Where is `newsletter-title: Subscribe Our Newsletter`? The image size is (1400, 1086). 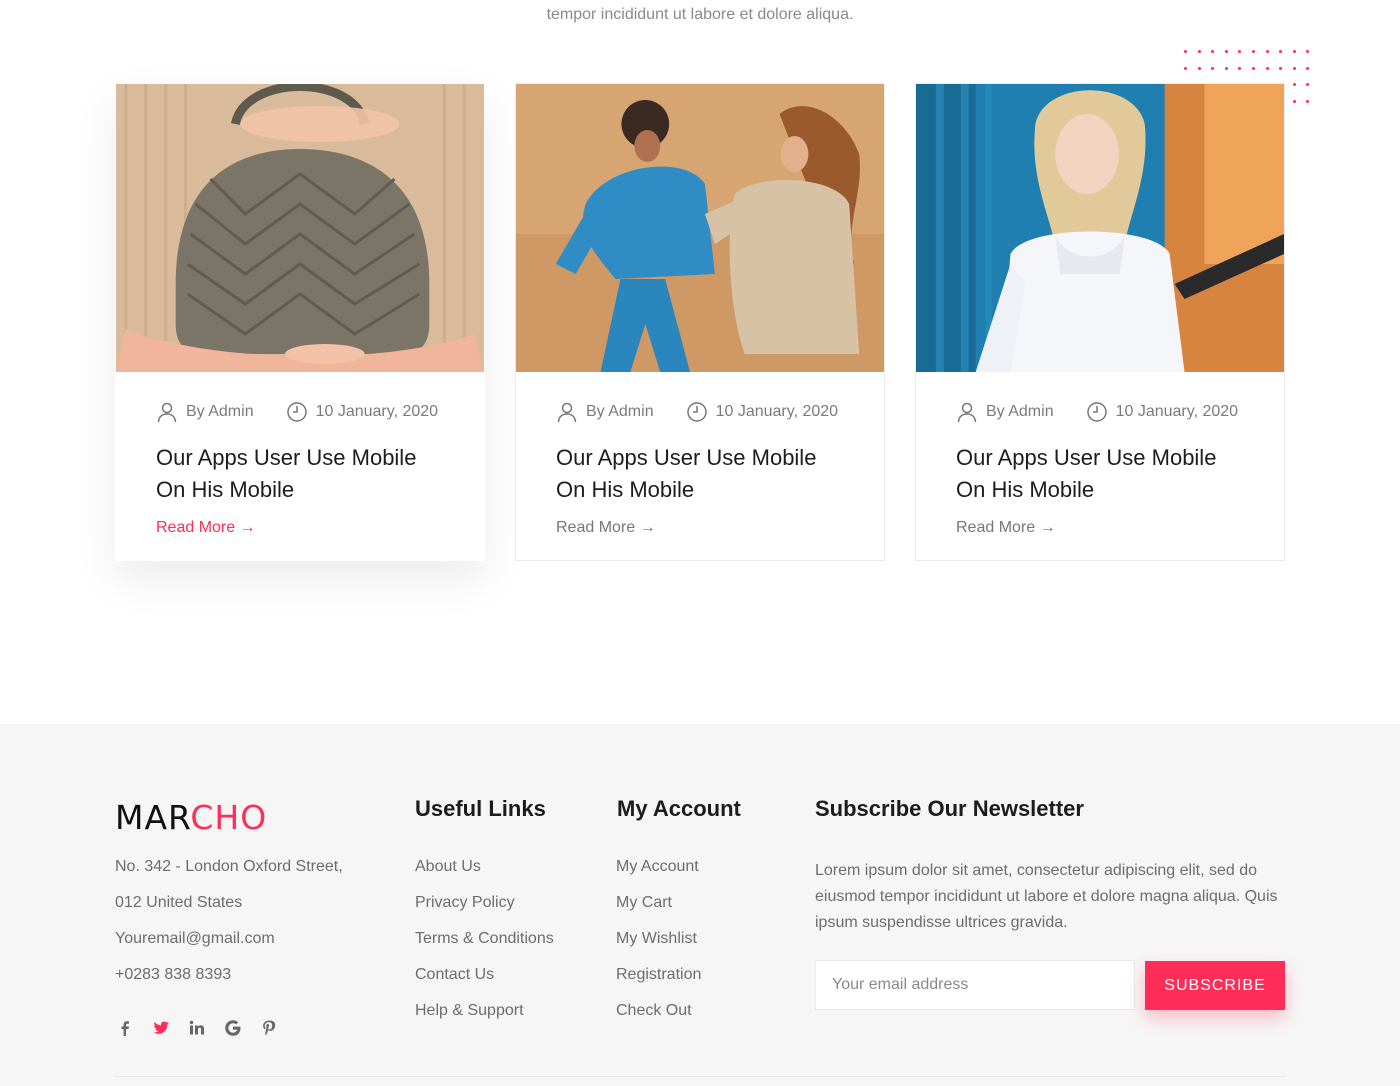
newsletter-title: Subscribe Our Newsletter is located at coordinates (949, 808).